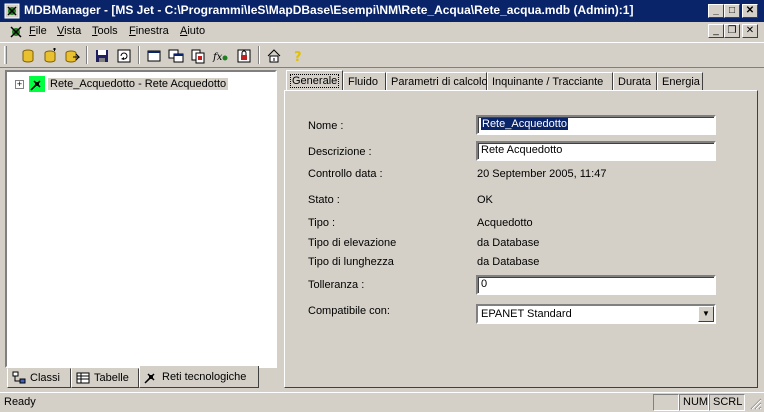  I want to click on menu-vista-rest: ista, so click(73, 31).